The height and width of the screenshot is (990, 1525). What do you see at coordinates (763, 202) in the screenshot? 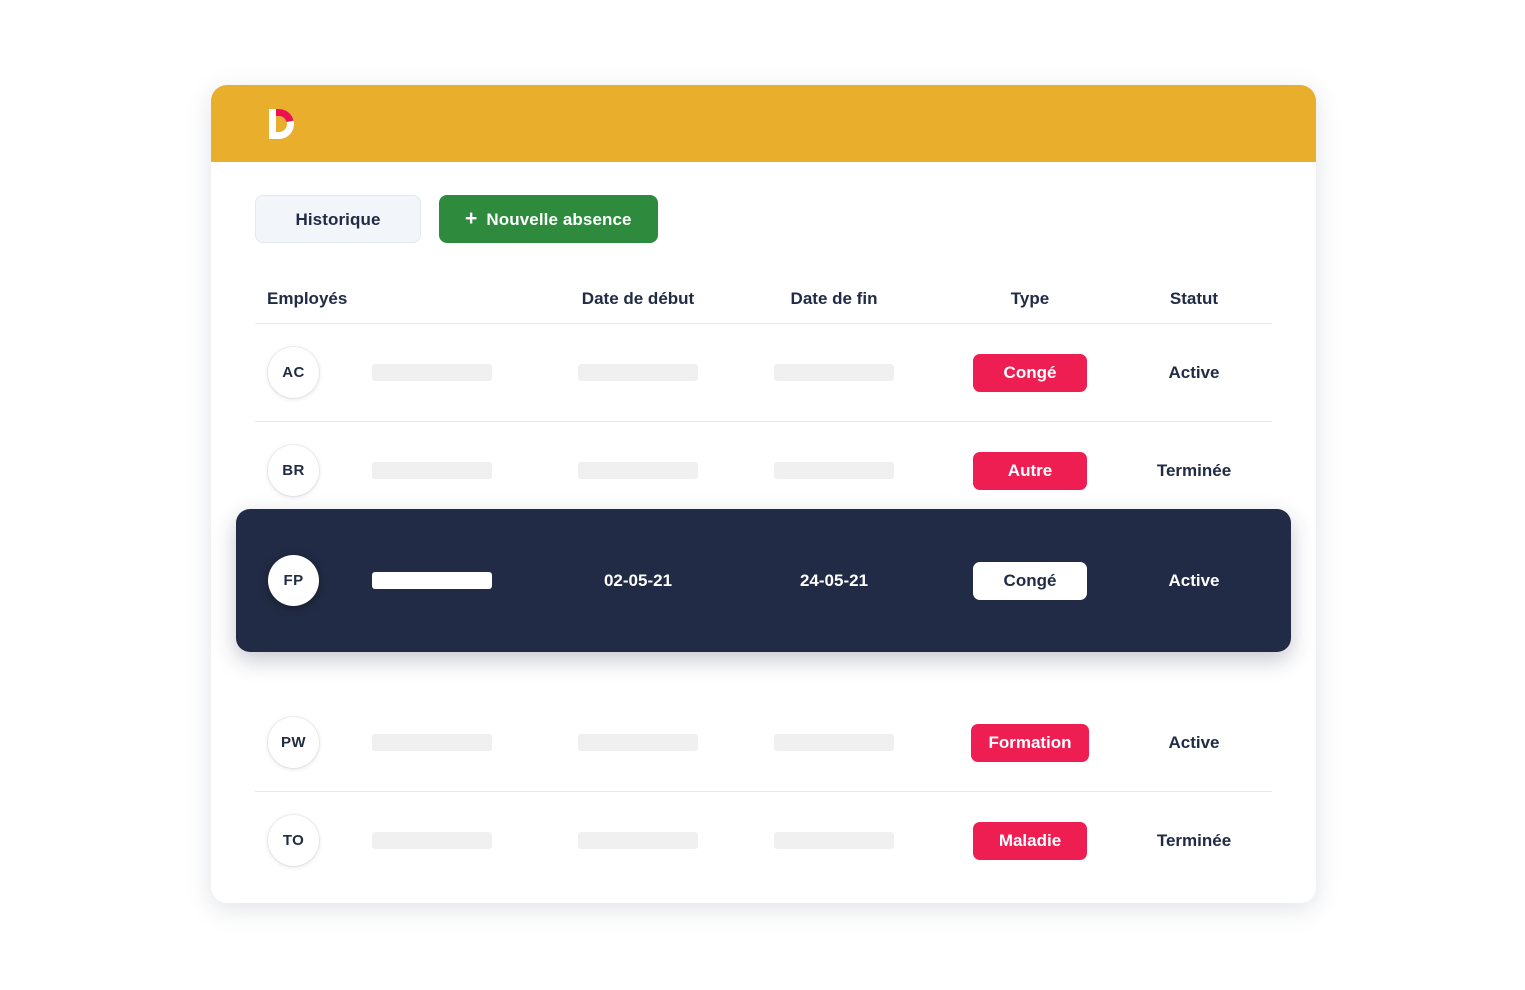
I see `toolbar: Historique + Nouvelle absence` at bounding box center [763, 202].